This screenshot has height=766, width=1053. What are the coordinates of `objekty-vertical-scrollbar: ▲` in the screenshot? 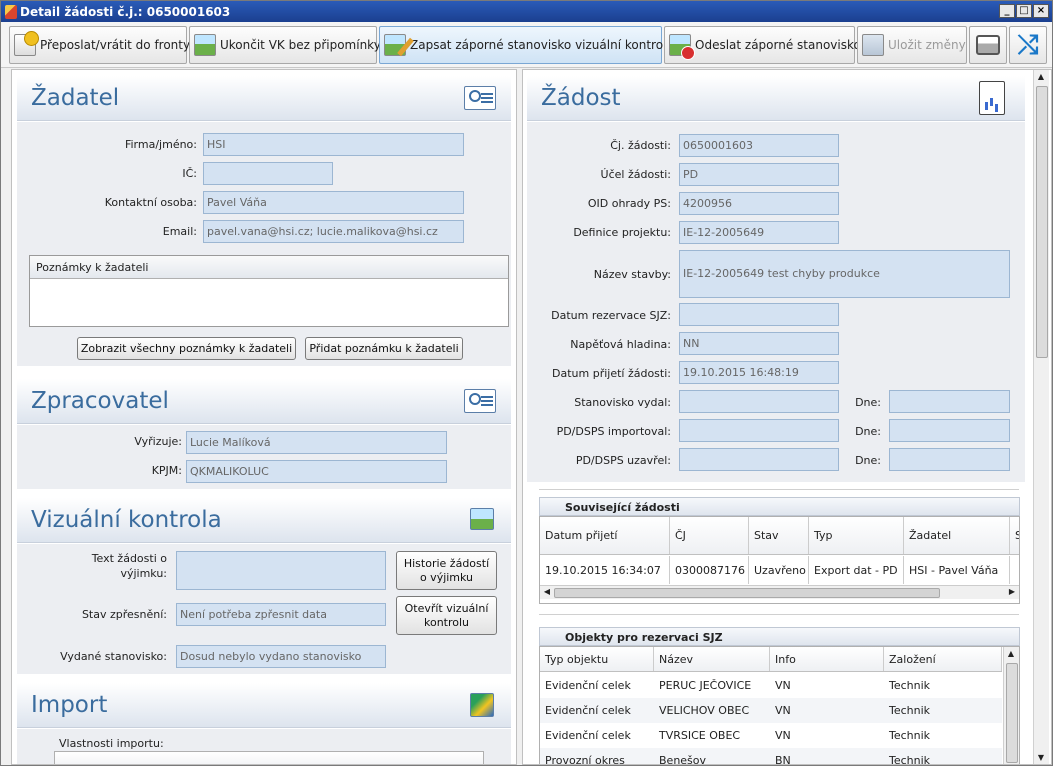 It's located at (1011, 705).